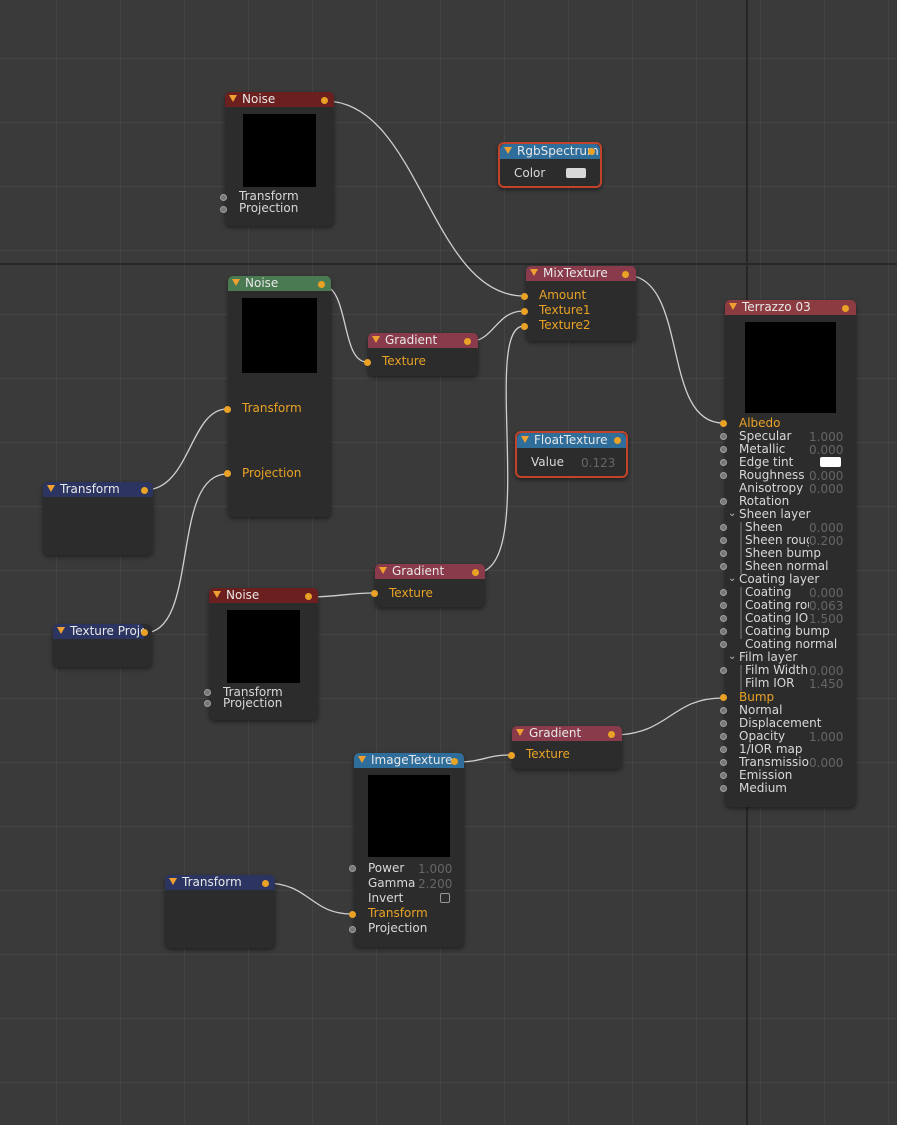 The height and width of the screenshot is (1125, 897). What do you see at coordinates (445, 898) in the screenshot?
I see `invert-checkbox` at bounding box center [445, 898].